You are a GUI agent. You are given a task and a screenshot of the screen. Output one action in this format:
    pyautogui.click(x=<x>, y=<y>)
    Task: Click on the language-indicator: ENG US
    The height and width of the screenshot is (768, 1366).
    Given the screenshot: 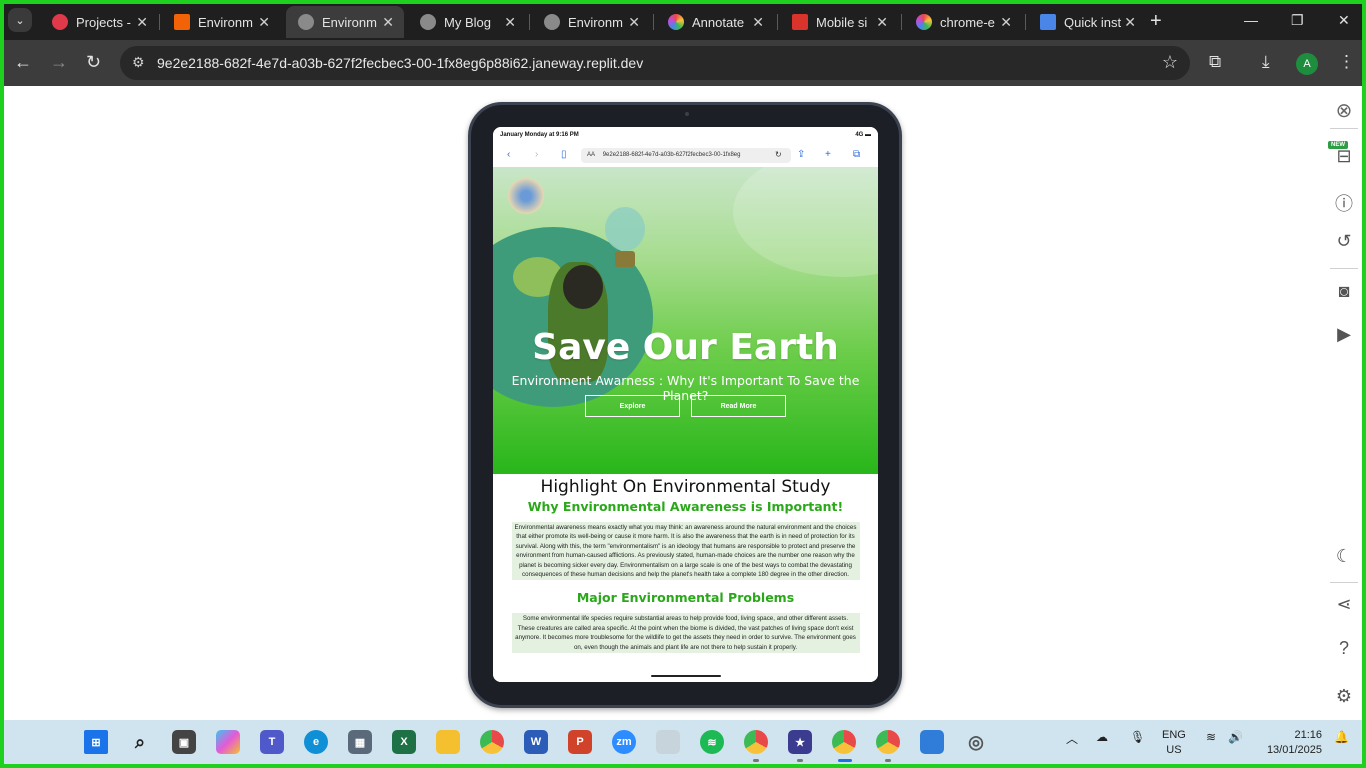 What is the action you would take?
    pyautogui.click(x=1174, y=743)
    